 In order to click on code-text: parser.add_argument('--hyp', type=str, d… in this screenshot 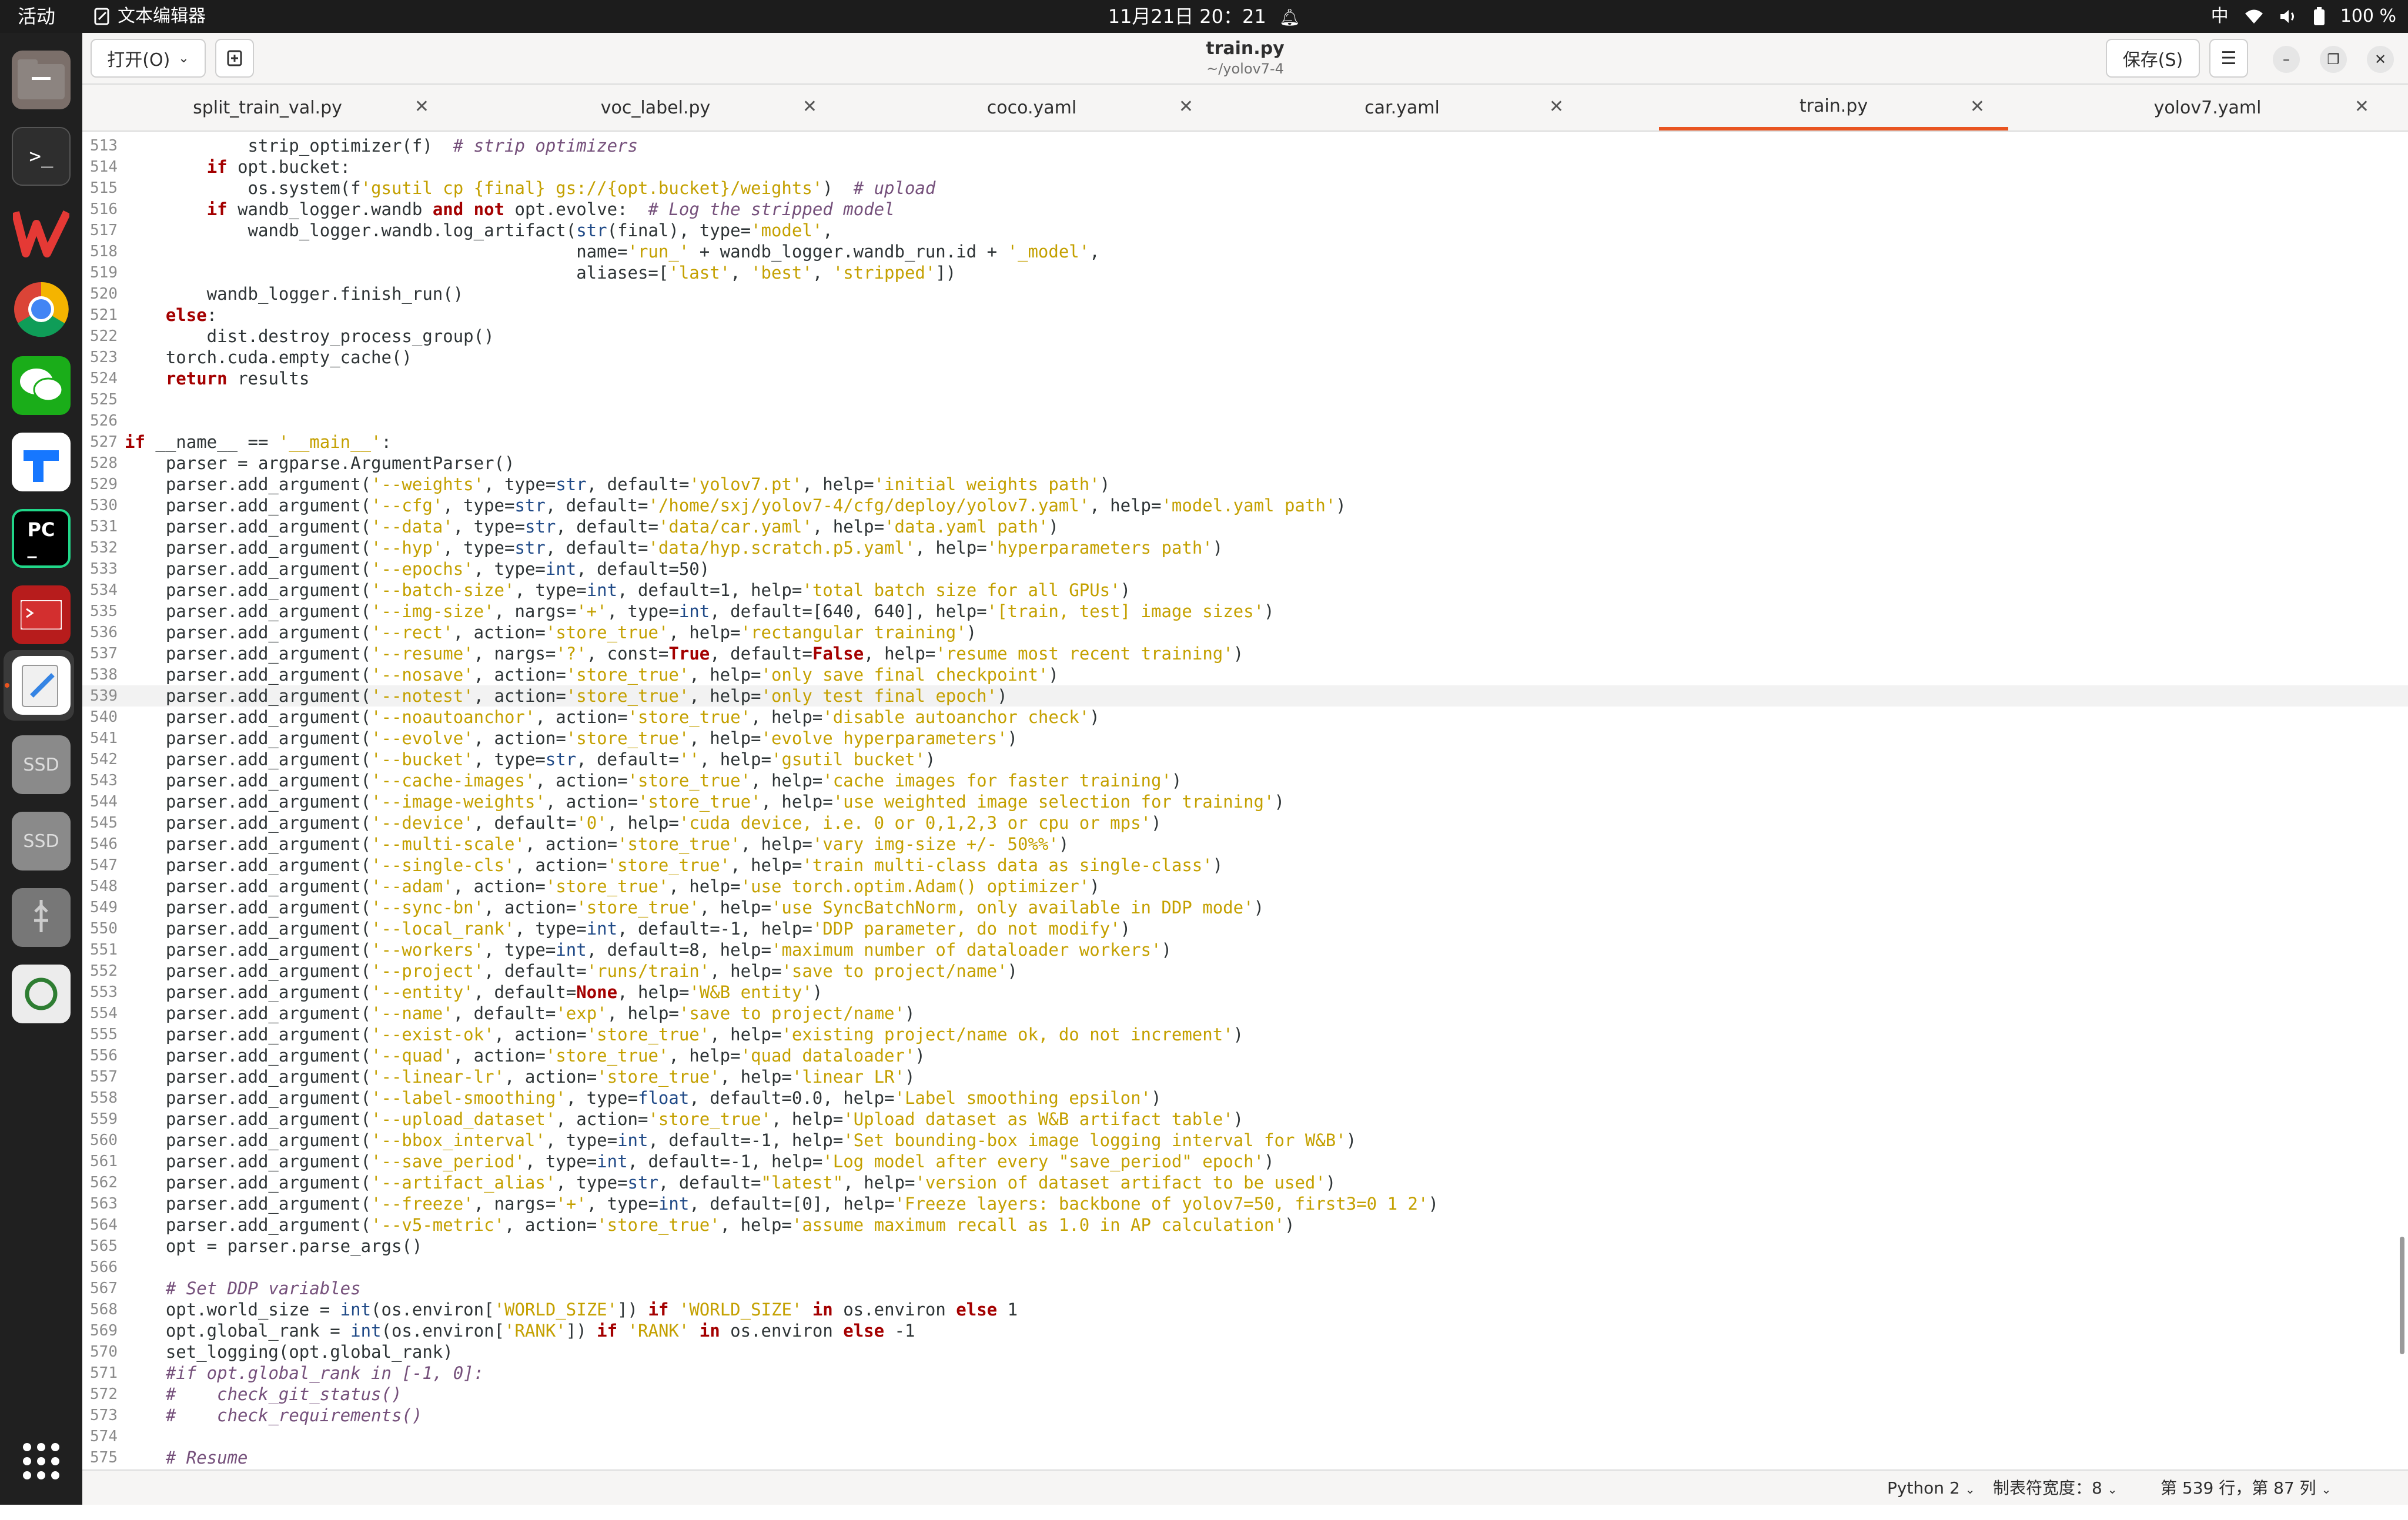, I will do `click(674, 547)`.